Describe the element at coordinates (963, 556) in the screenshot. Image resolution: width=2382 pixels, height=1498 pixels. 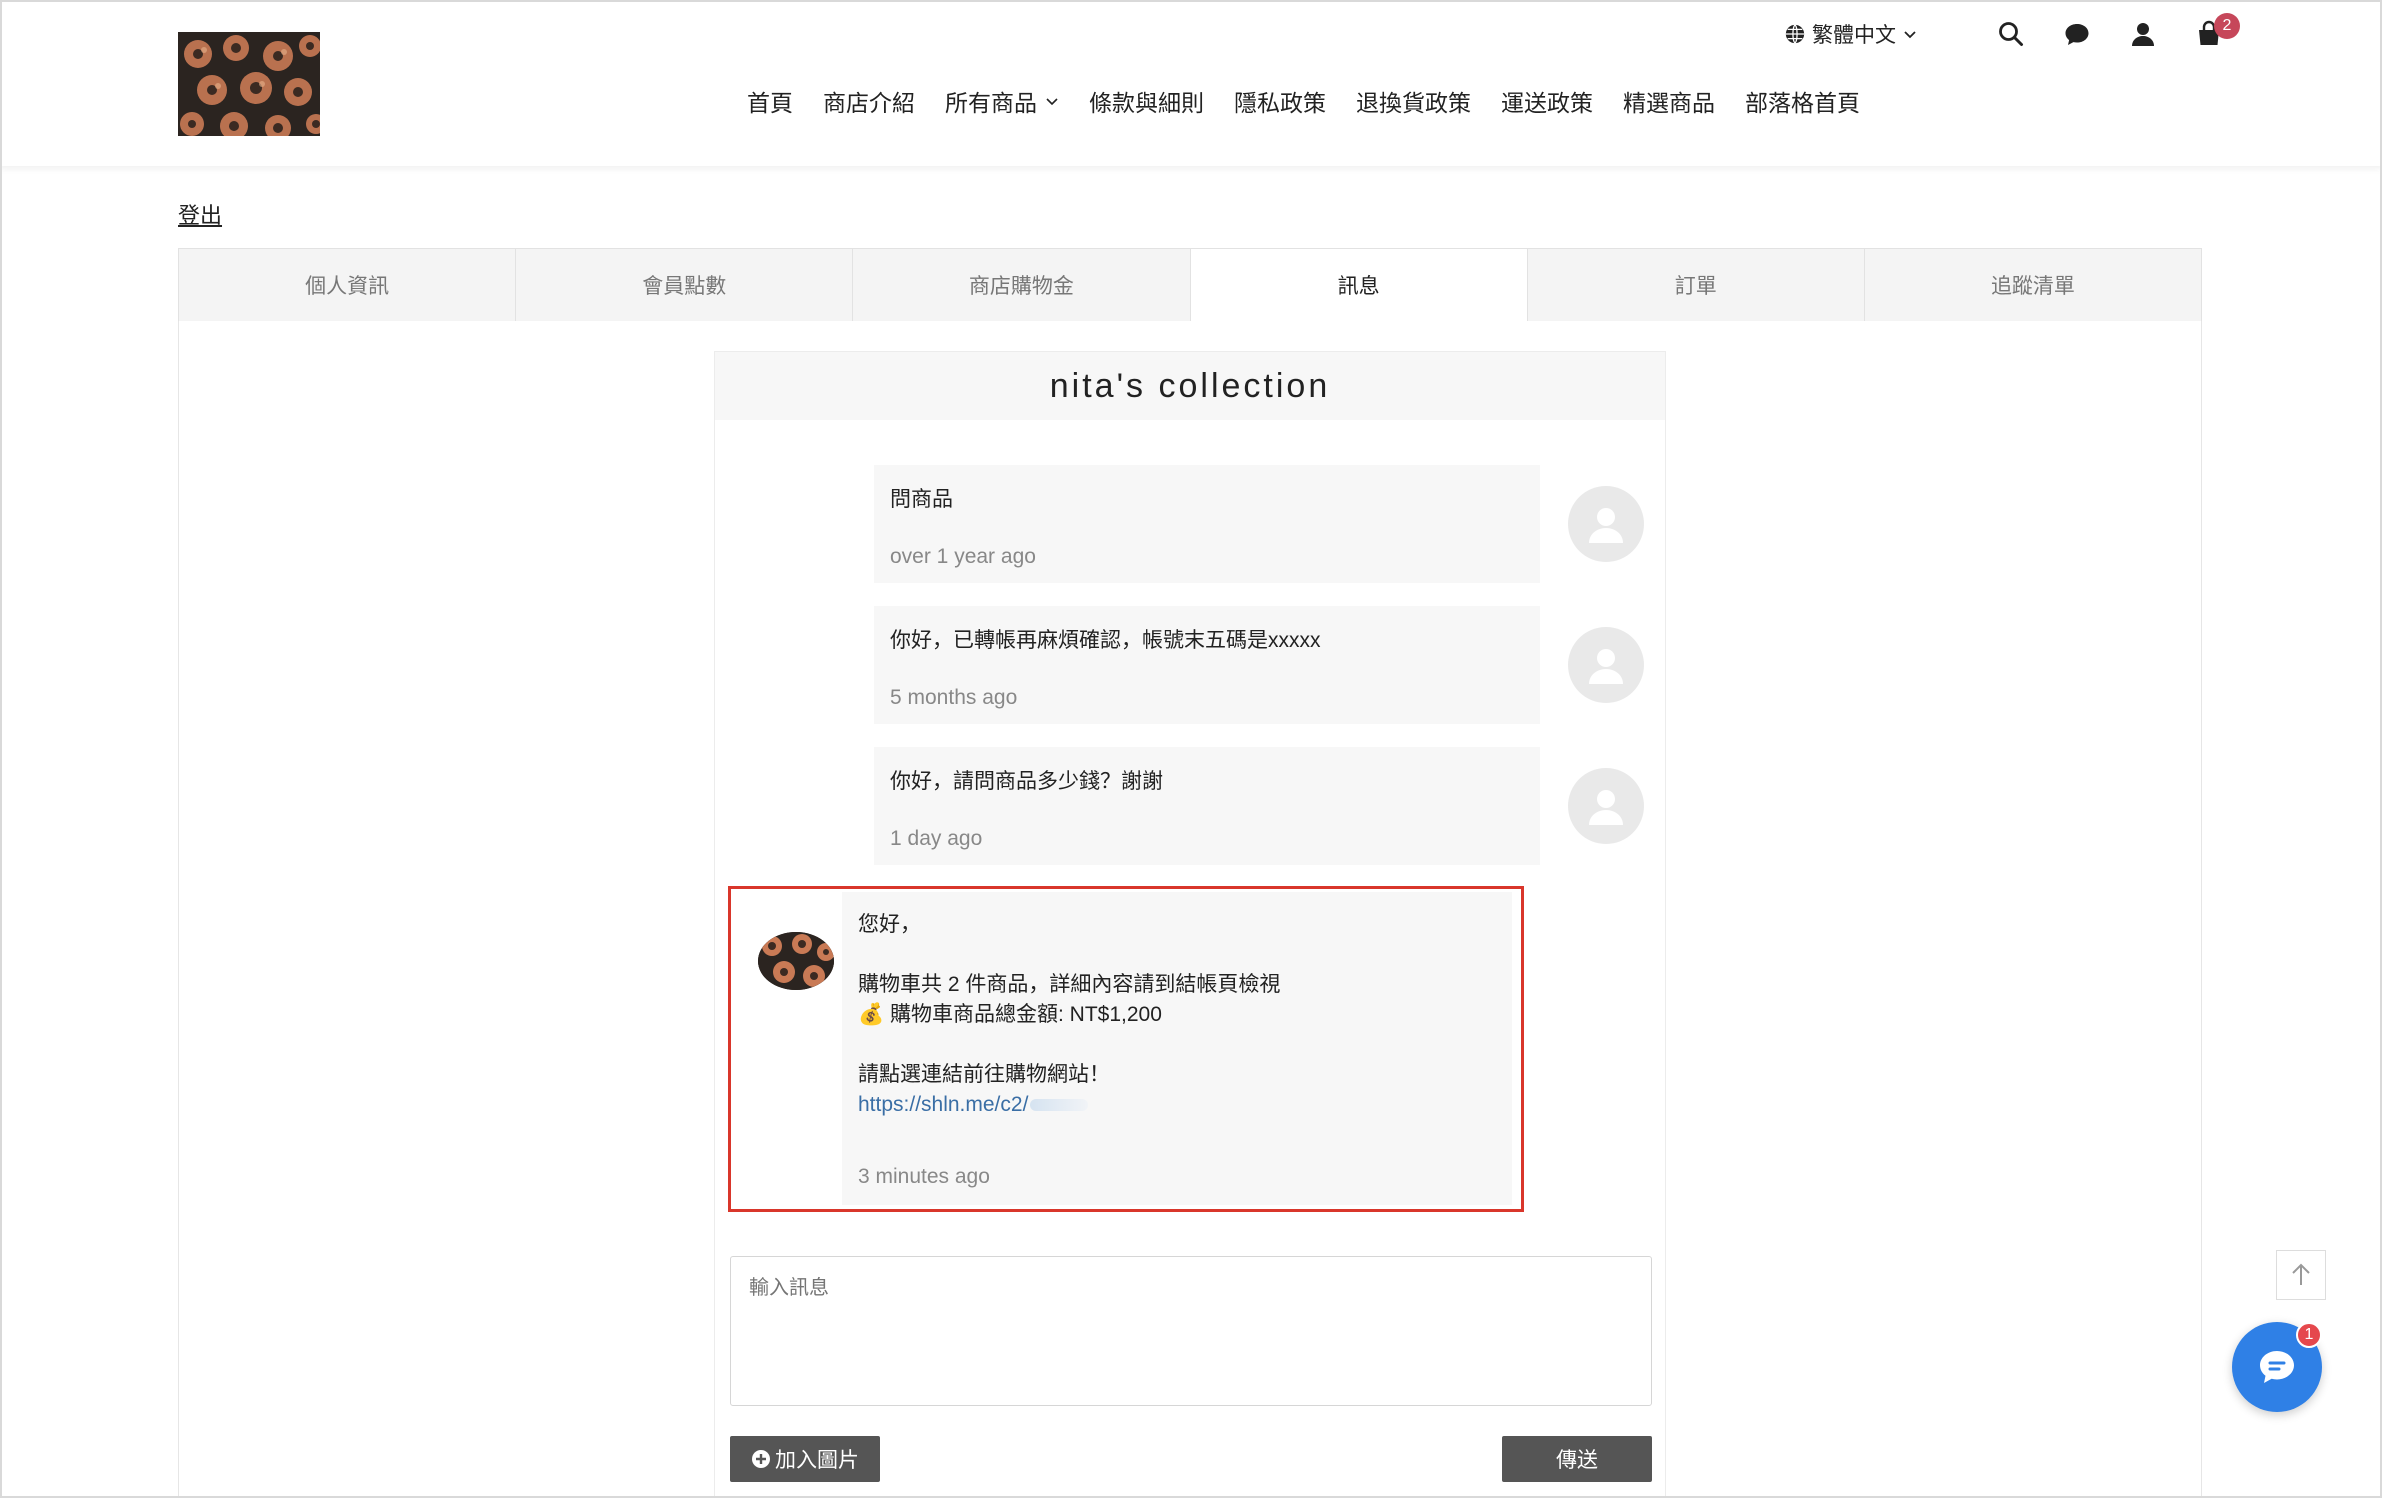
I see `message-time: over 1 year ago` at that location.